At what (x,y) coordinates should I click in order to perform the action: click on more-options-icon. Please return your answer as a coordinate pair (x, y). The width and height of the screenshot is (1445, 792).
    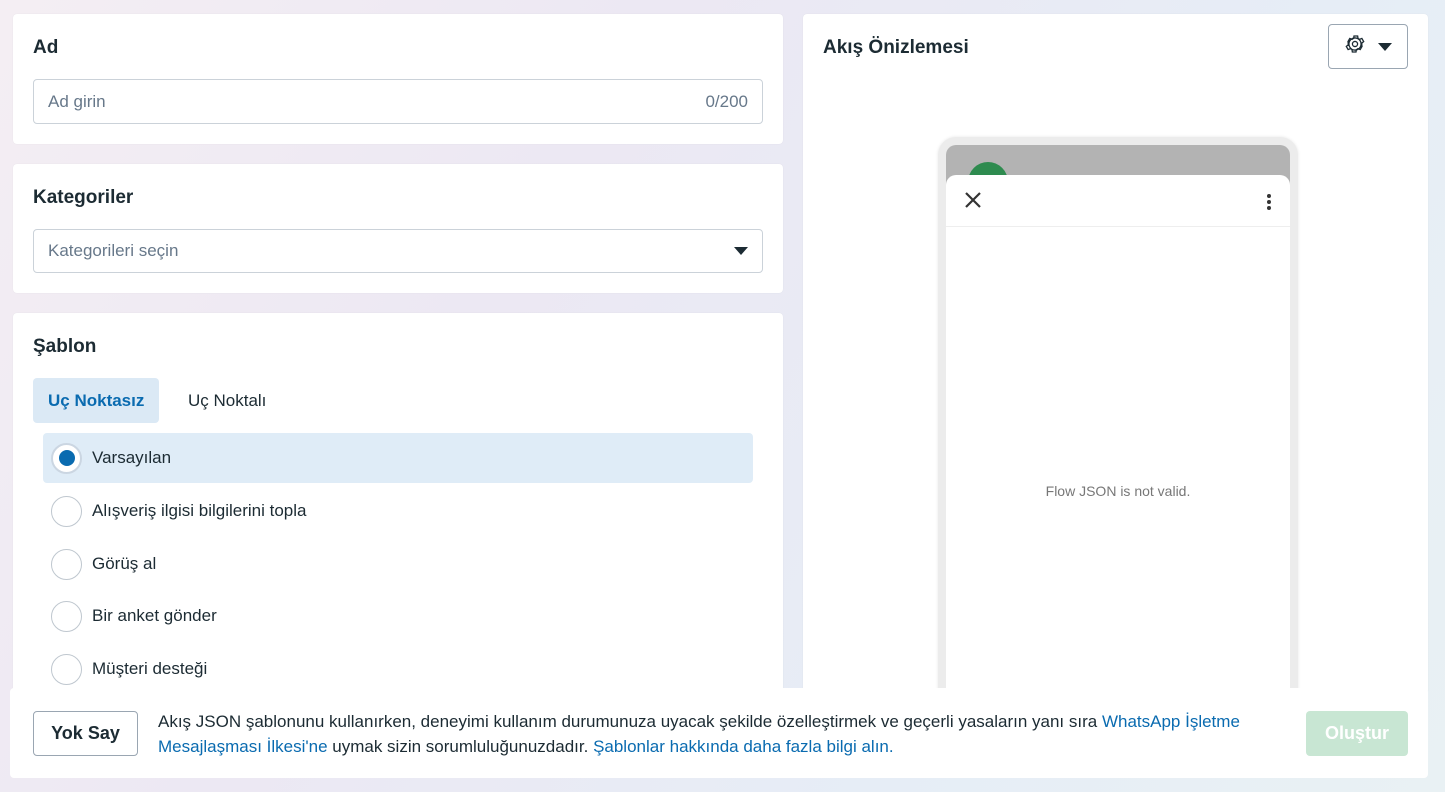
    Looking at the image, I should click on (1269, 204).